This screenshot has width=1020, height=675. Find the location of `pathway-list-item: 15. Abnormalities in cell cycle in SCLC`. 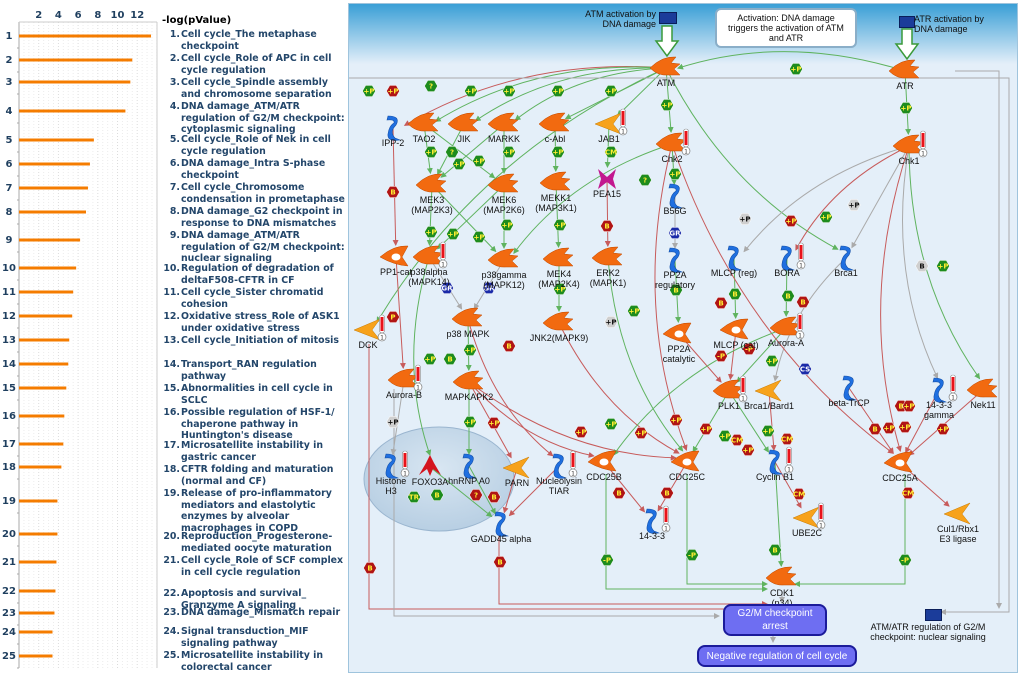

pathway-list-item: 15. Abnormalities in cell cycle in SCLC is located at coordinates (254, 394).